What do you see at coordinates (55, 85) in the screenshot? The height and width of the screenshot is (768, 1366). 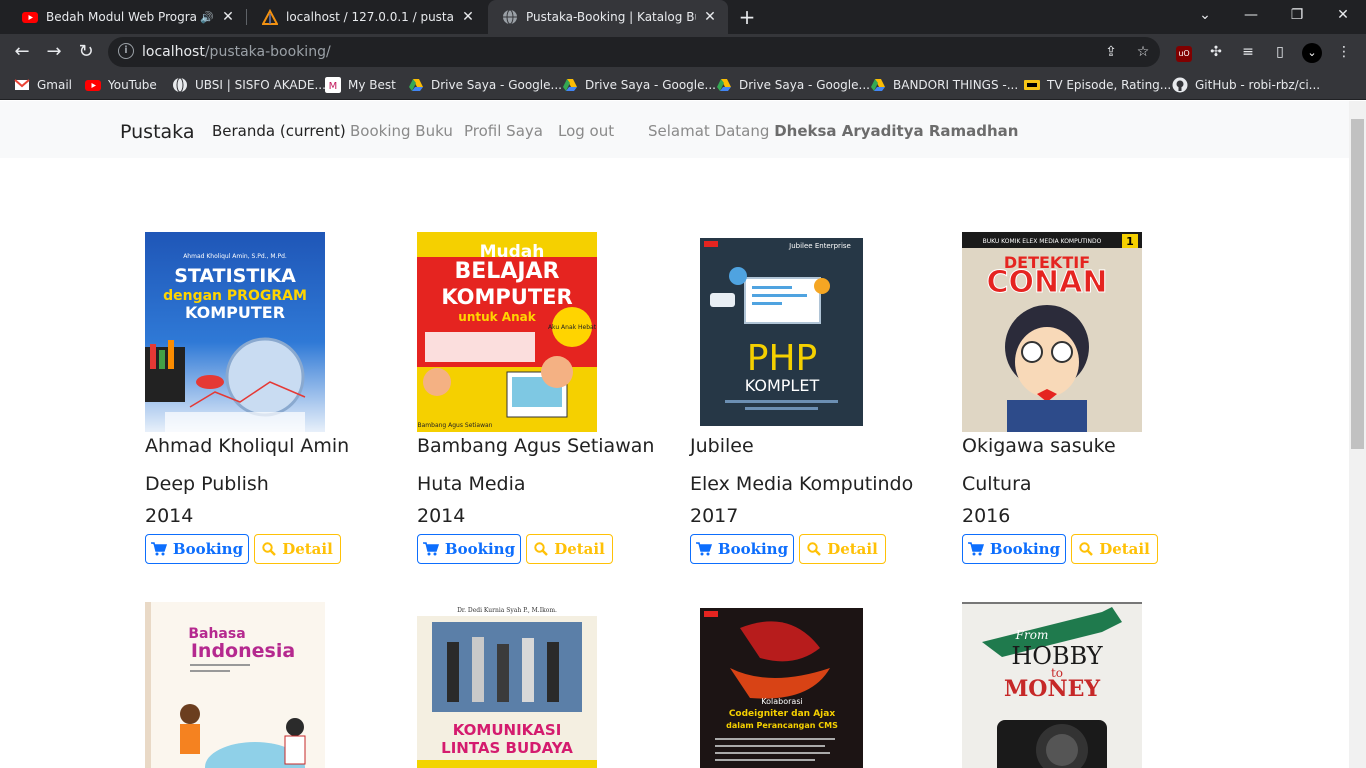 I see `bookmark-label: Gmail` at bounding box center [55, 85].